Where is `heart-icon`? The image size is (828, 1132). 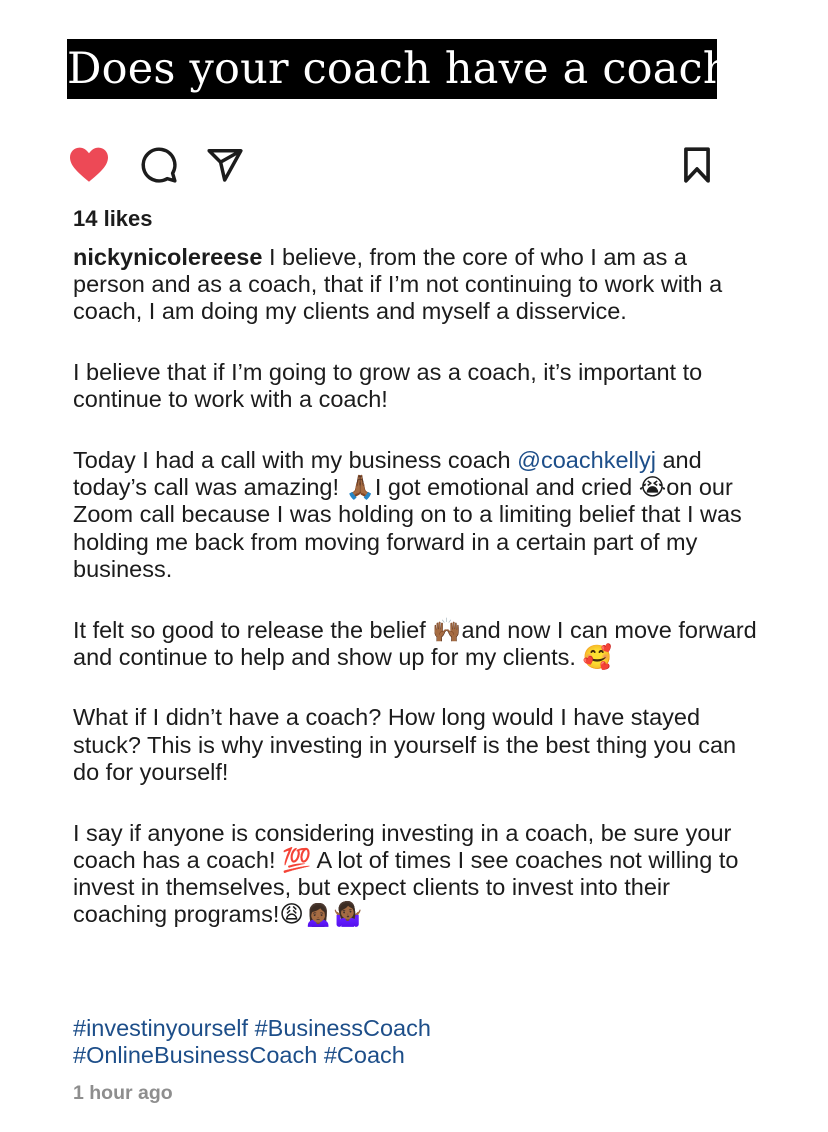
heart-icon is located at coordinates (89, 164).